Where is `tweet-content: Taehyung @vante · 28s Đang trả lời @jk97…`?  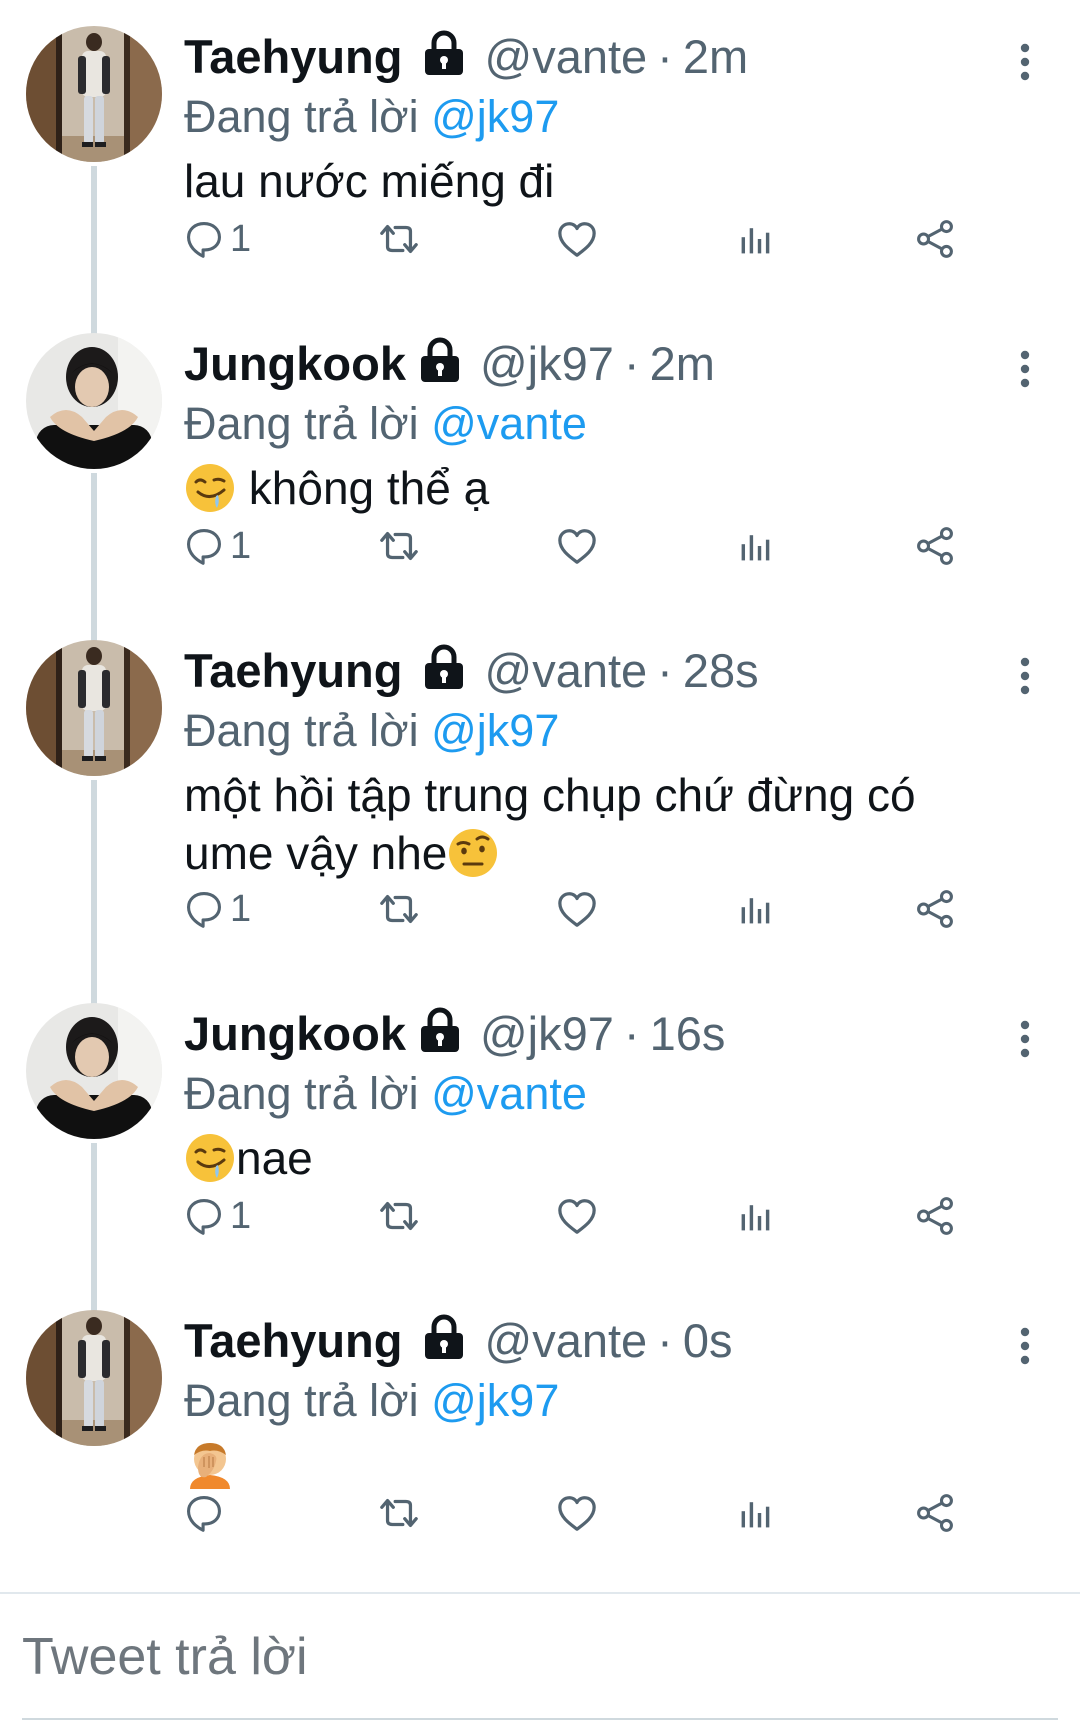 tweet-content: Taehyung @vante · 28s Đang trả lời @jk97… is located at coordinates (612, 761).